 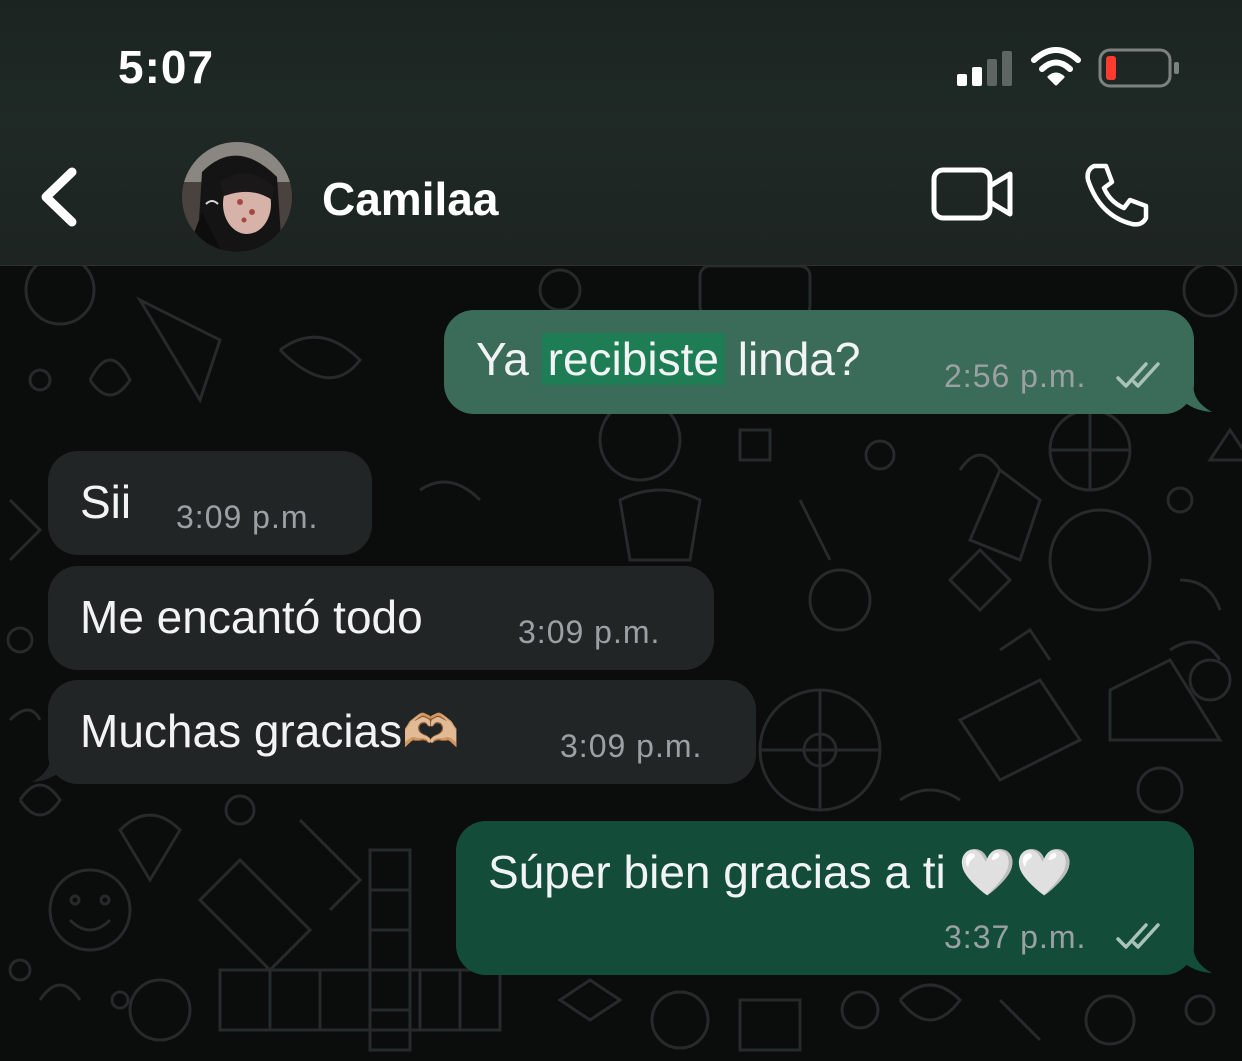 What do you see at coordinates (1138, 68) in the screenshot?
I see `battery-low-icon` at bounding box center [1138, 68].